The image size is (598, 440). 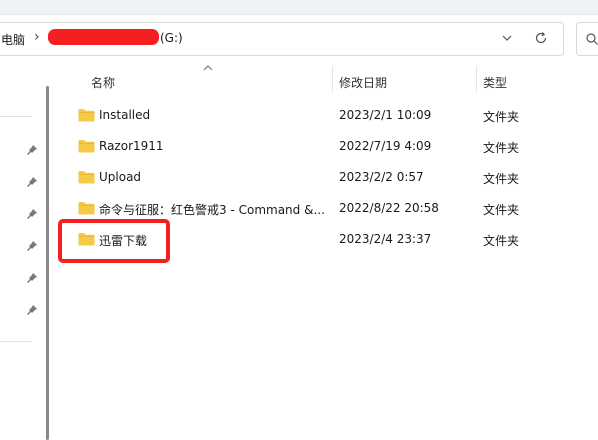 What do you see at coordinates (329, 116) in the screenshot?
I see `file-row: Installed 2023/2/1 10:09 文件夹` at bounding box center [329, 116].